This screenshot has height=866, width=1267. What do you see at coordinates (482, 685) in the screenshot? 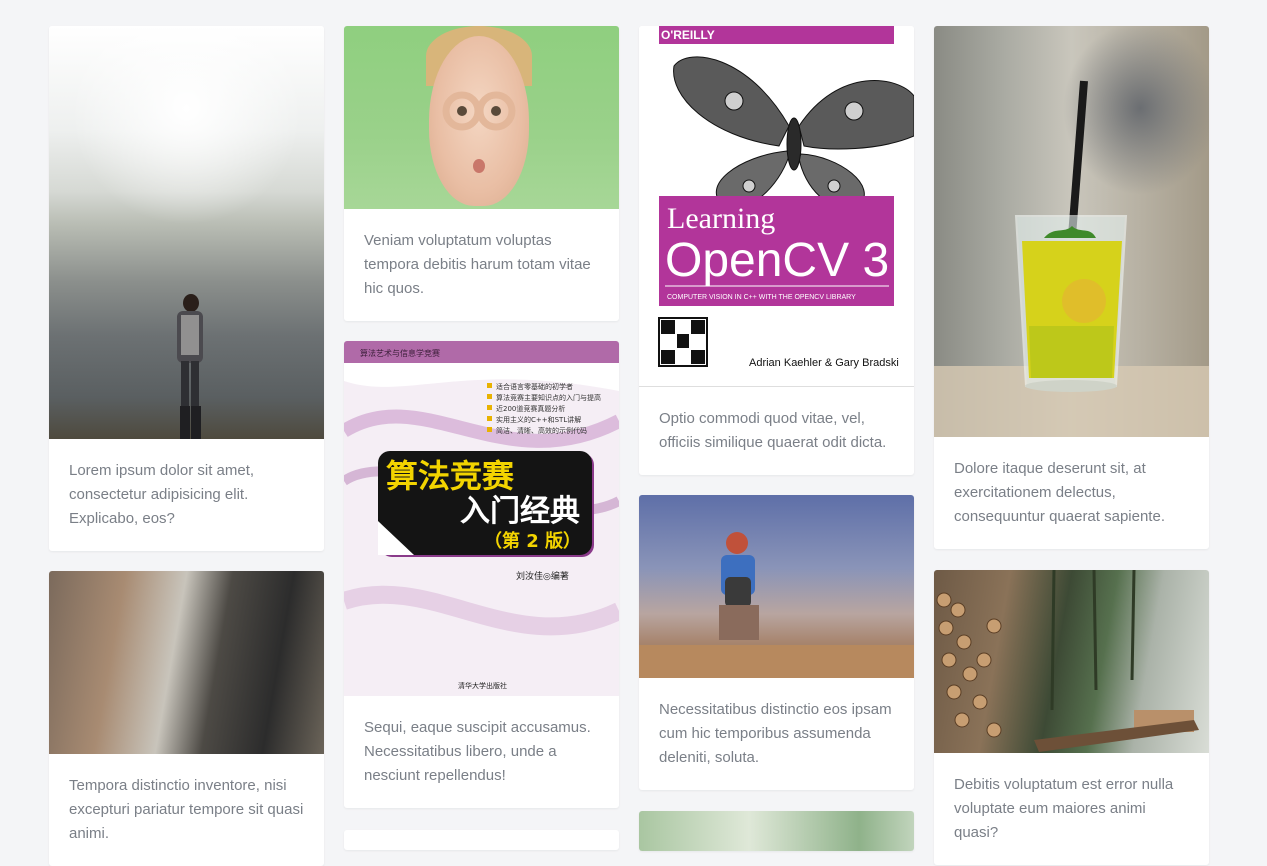
I see `book-publisher: 清华大学出版社` at bounding box center [482, 685].